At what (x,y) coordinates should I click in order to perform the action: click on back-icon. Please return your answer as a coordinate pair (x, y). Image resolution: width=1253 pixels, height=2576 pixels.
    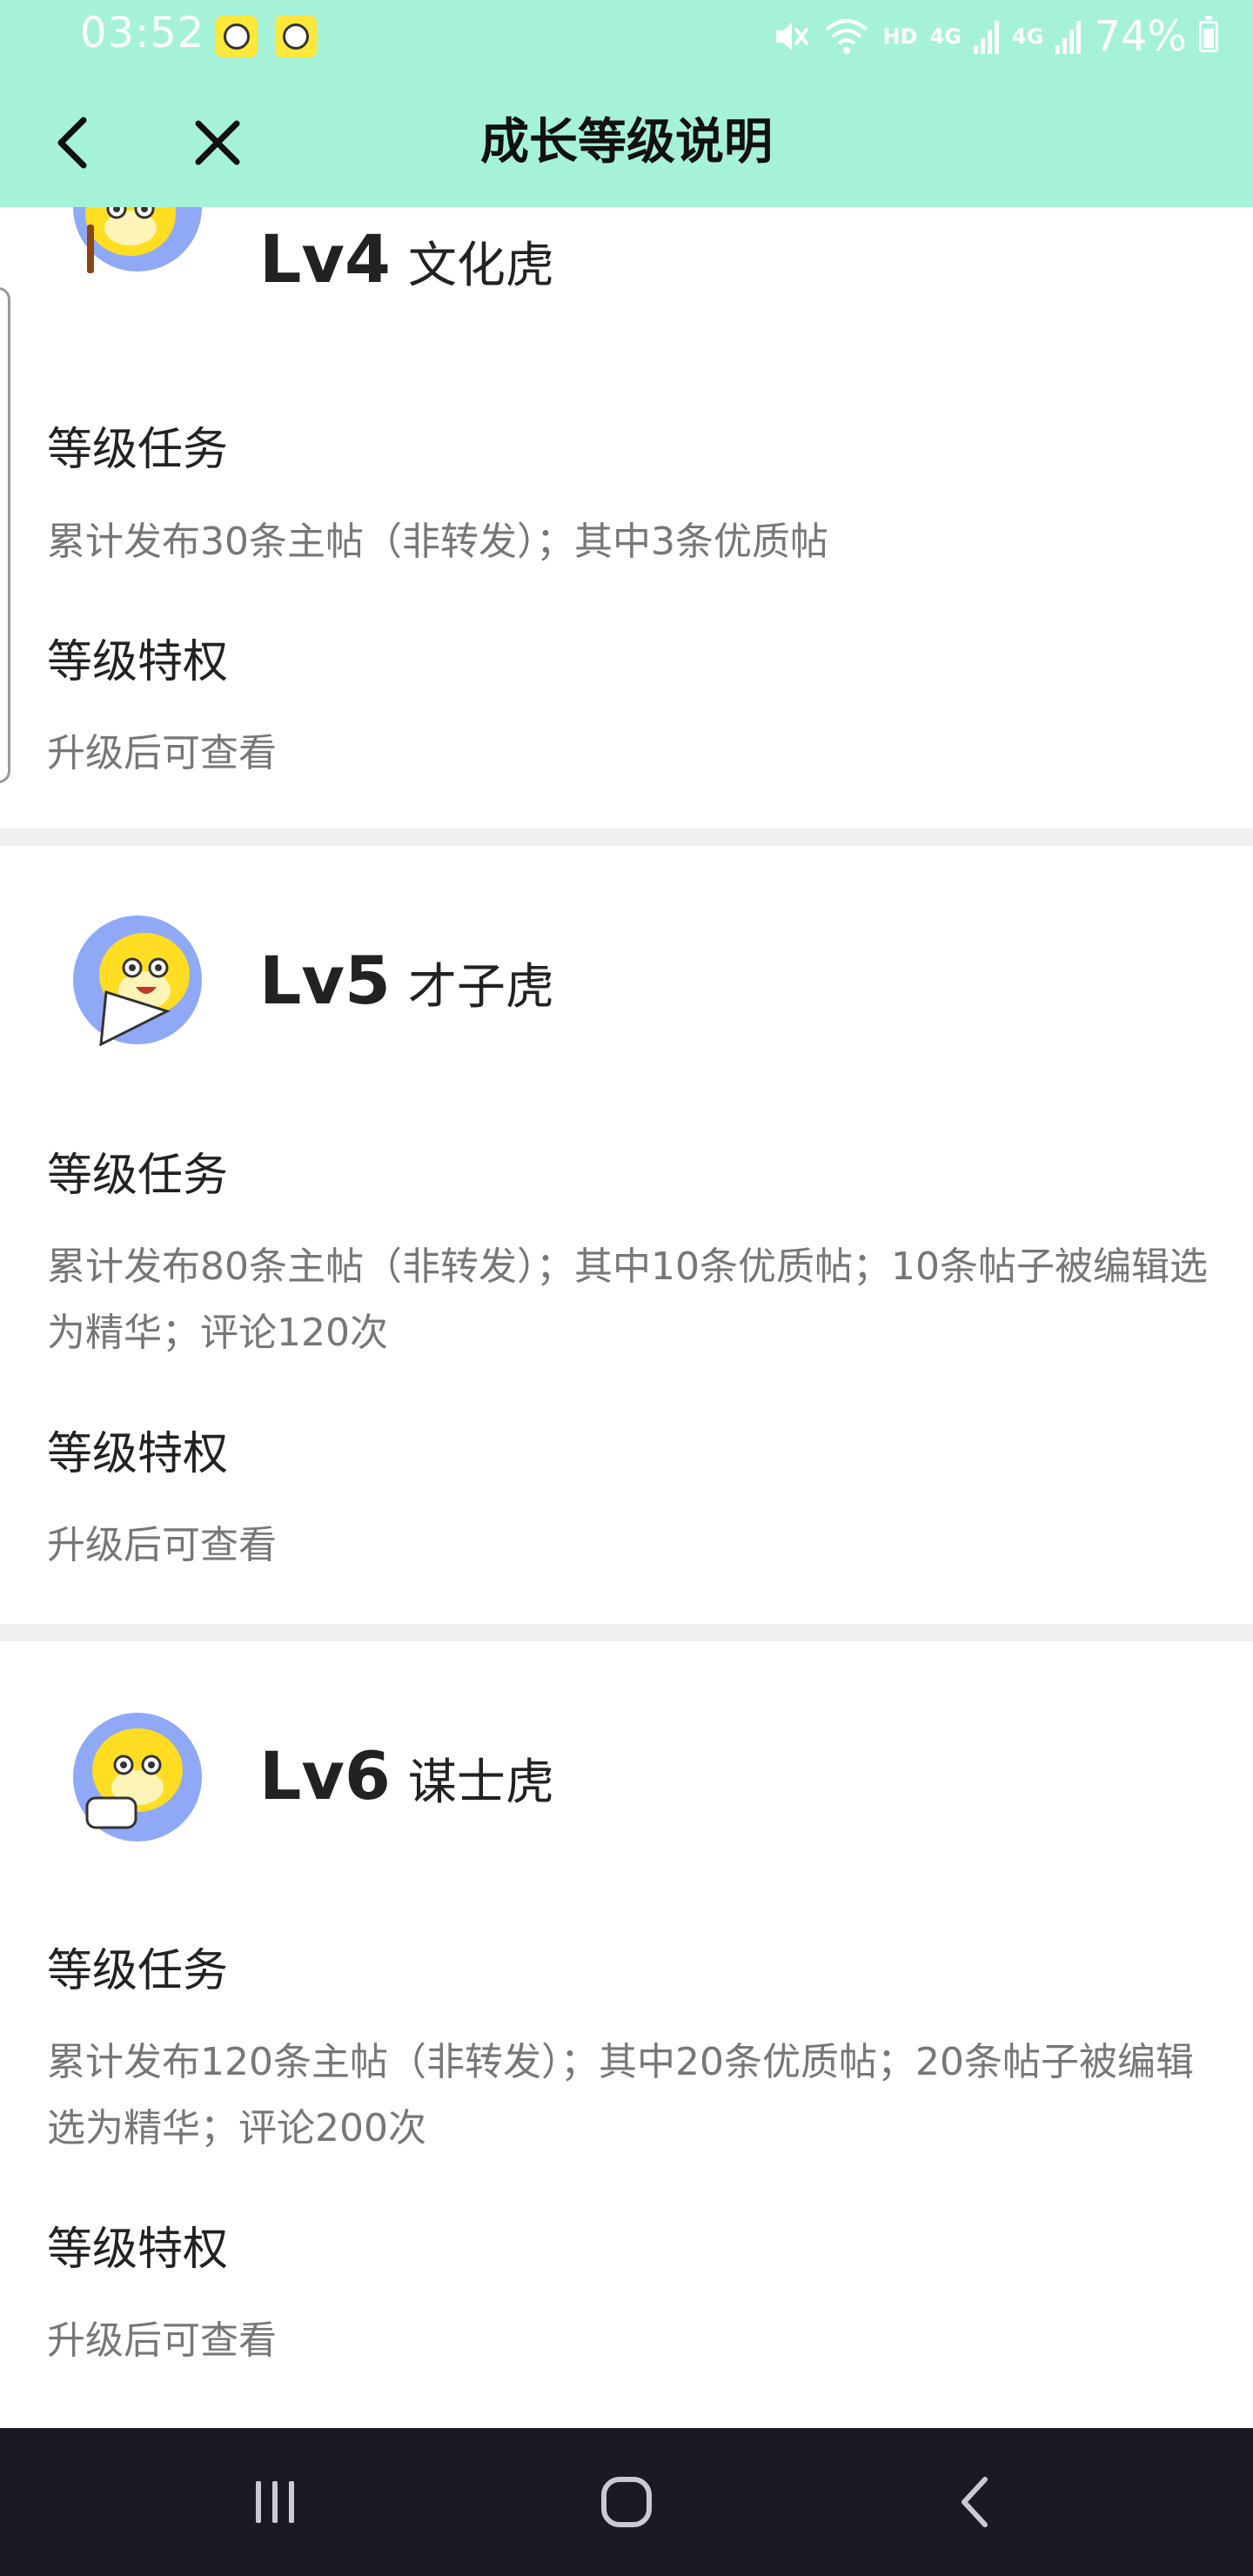
    Looking at the image, I should click on (975, 2502).